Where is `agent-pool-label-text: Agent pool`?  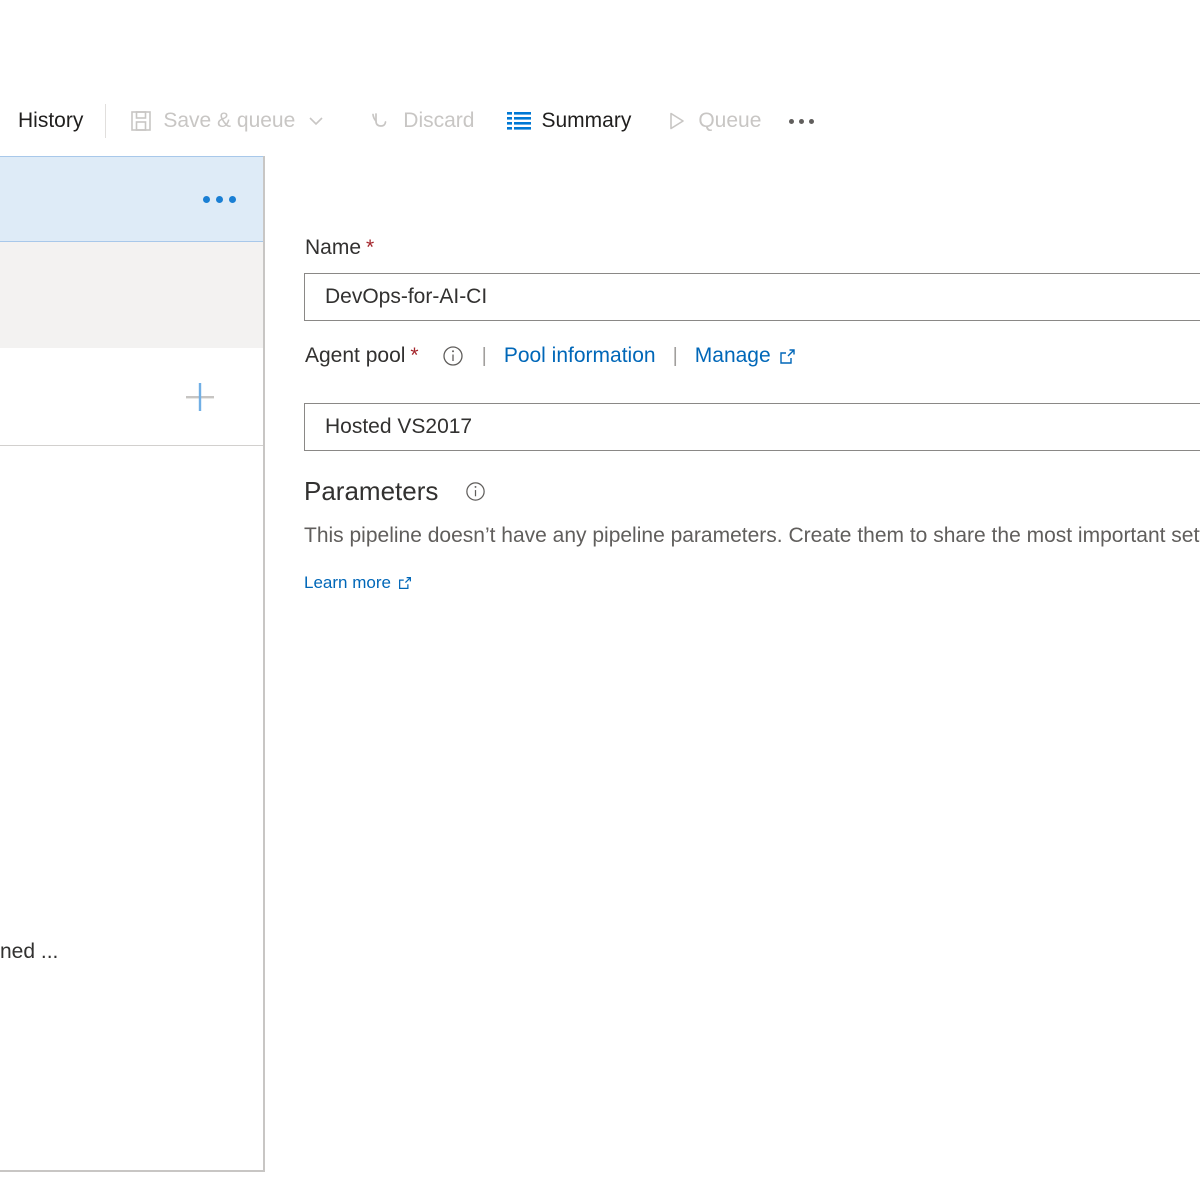
agent-pool-label-text: Agent pool is located at coordinates (355, 355).